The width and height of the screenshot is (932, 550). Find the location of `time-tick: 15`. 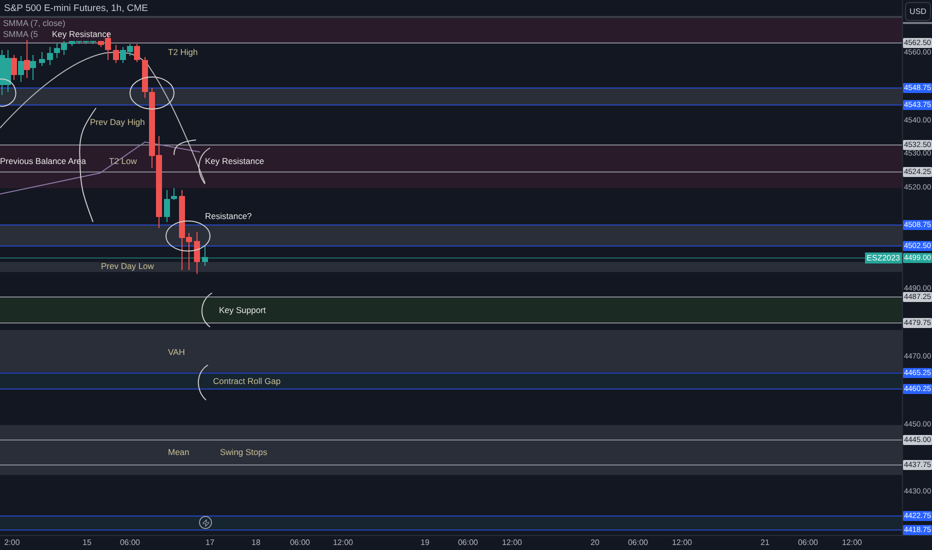

time-tick: 15 is located at coordinates (87, 543).